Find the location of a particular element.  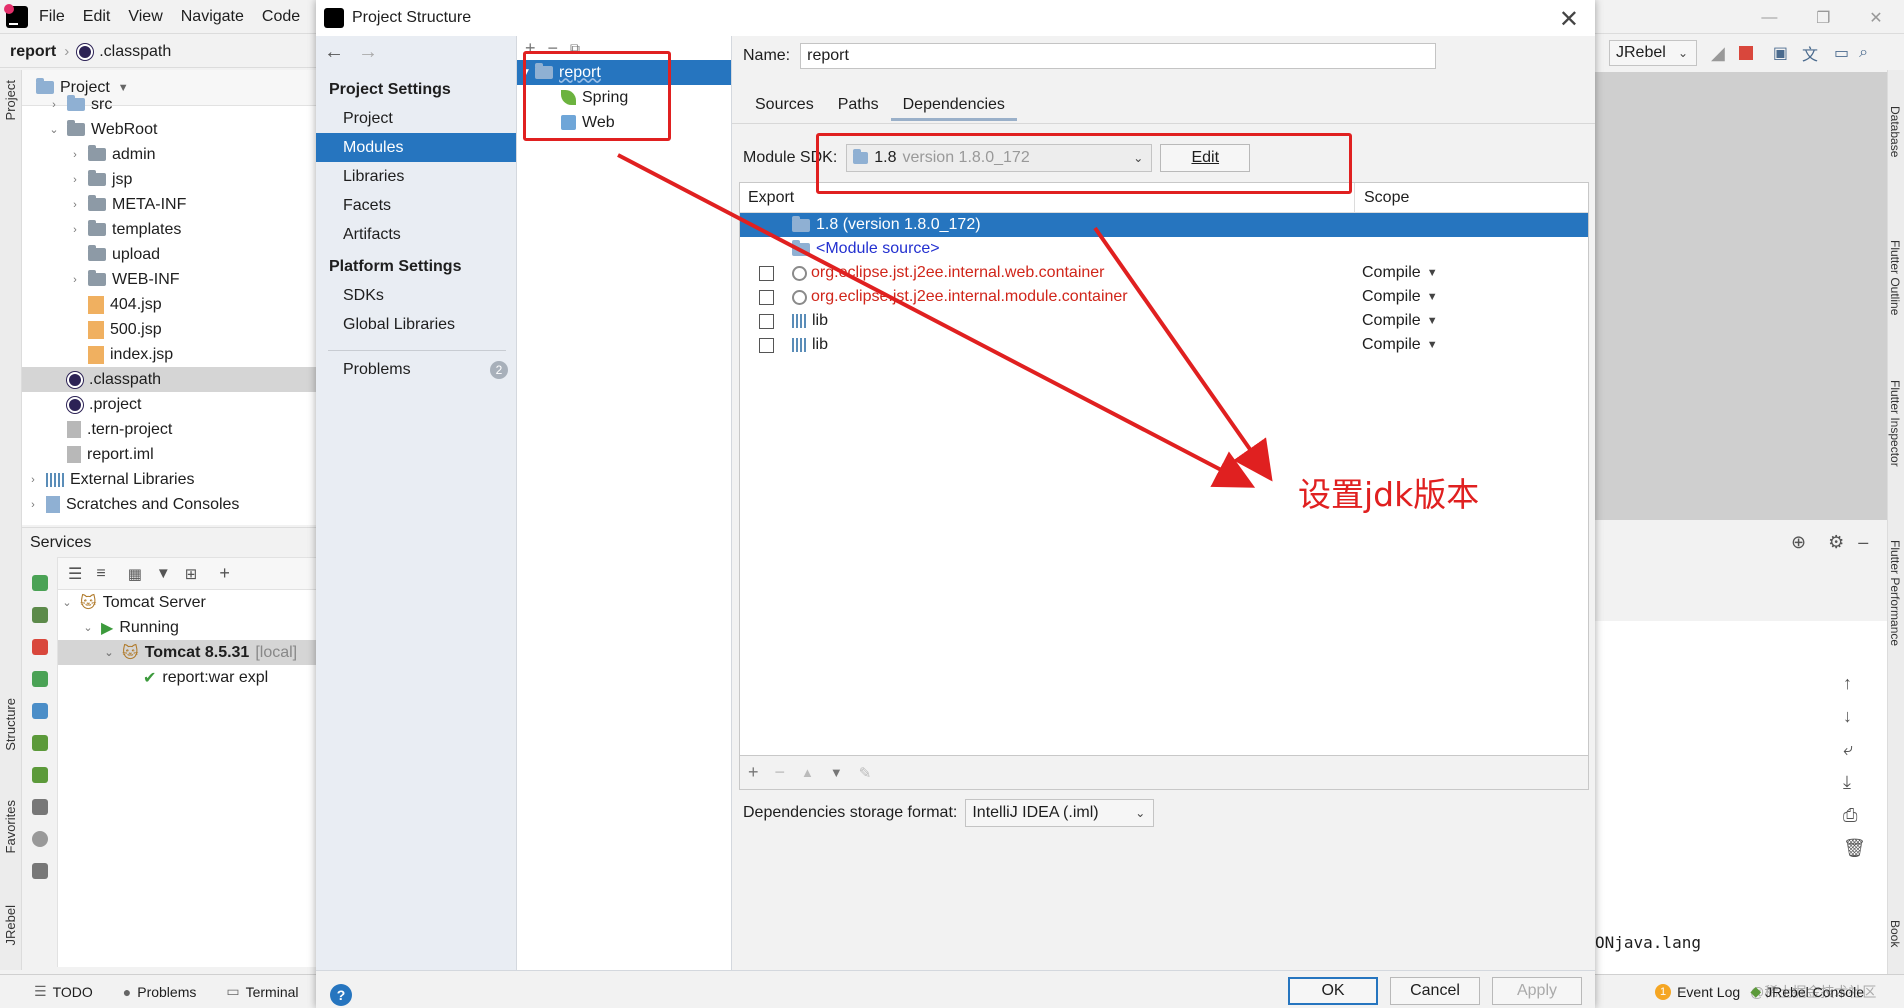

annotation-text: 设置jdk版本 is located at coordinates (1389, 494).